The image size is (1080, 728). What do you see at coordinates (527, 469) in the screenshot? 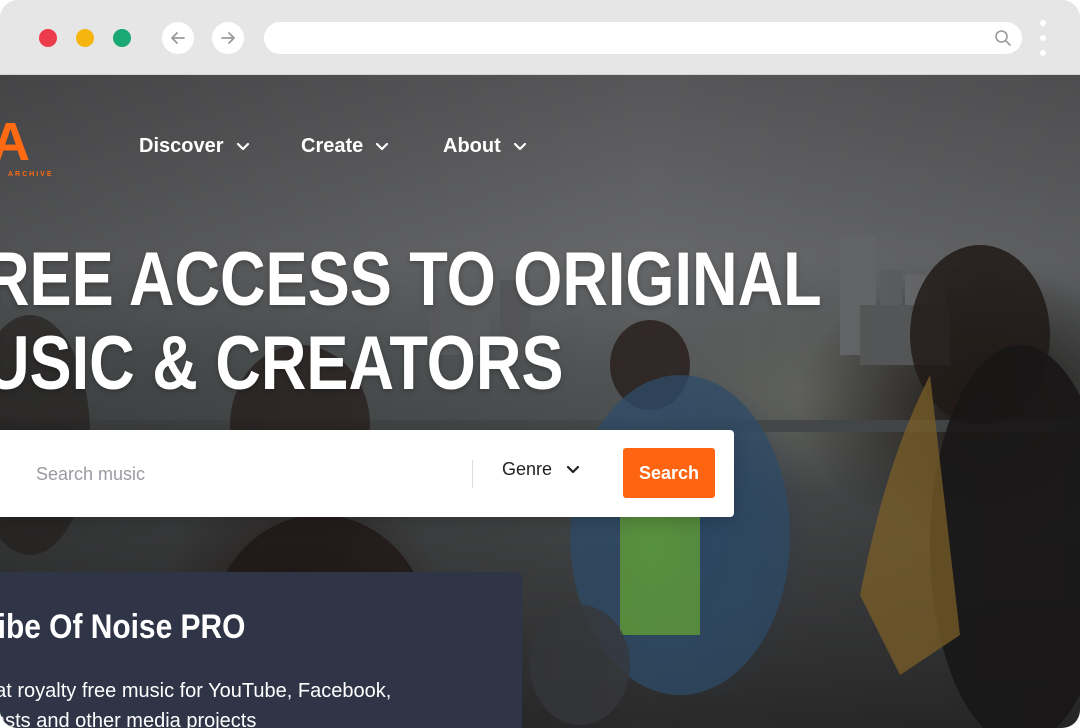
I see `genre-dropdown-label: Genre` at bounding box center [527, 469].